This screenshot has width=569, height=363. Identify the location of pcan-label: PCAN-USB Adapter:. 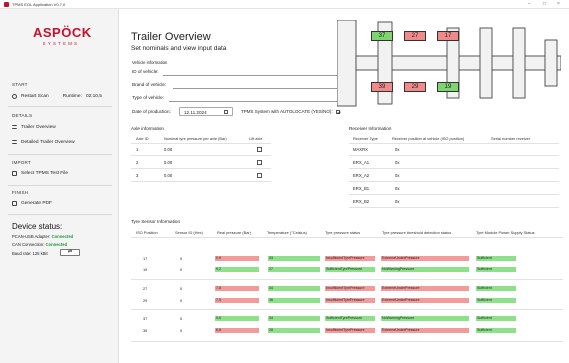
(31, 236).